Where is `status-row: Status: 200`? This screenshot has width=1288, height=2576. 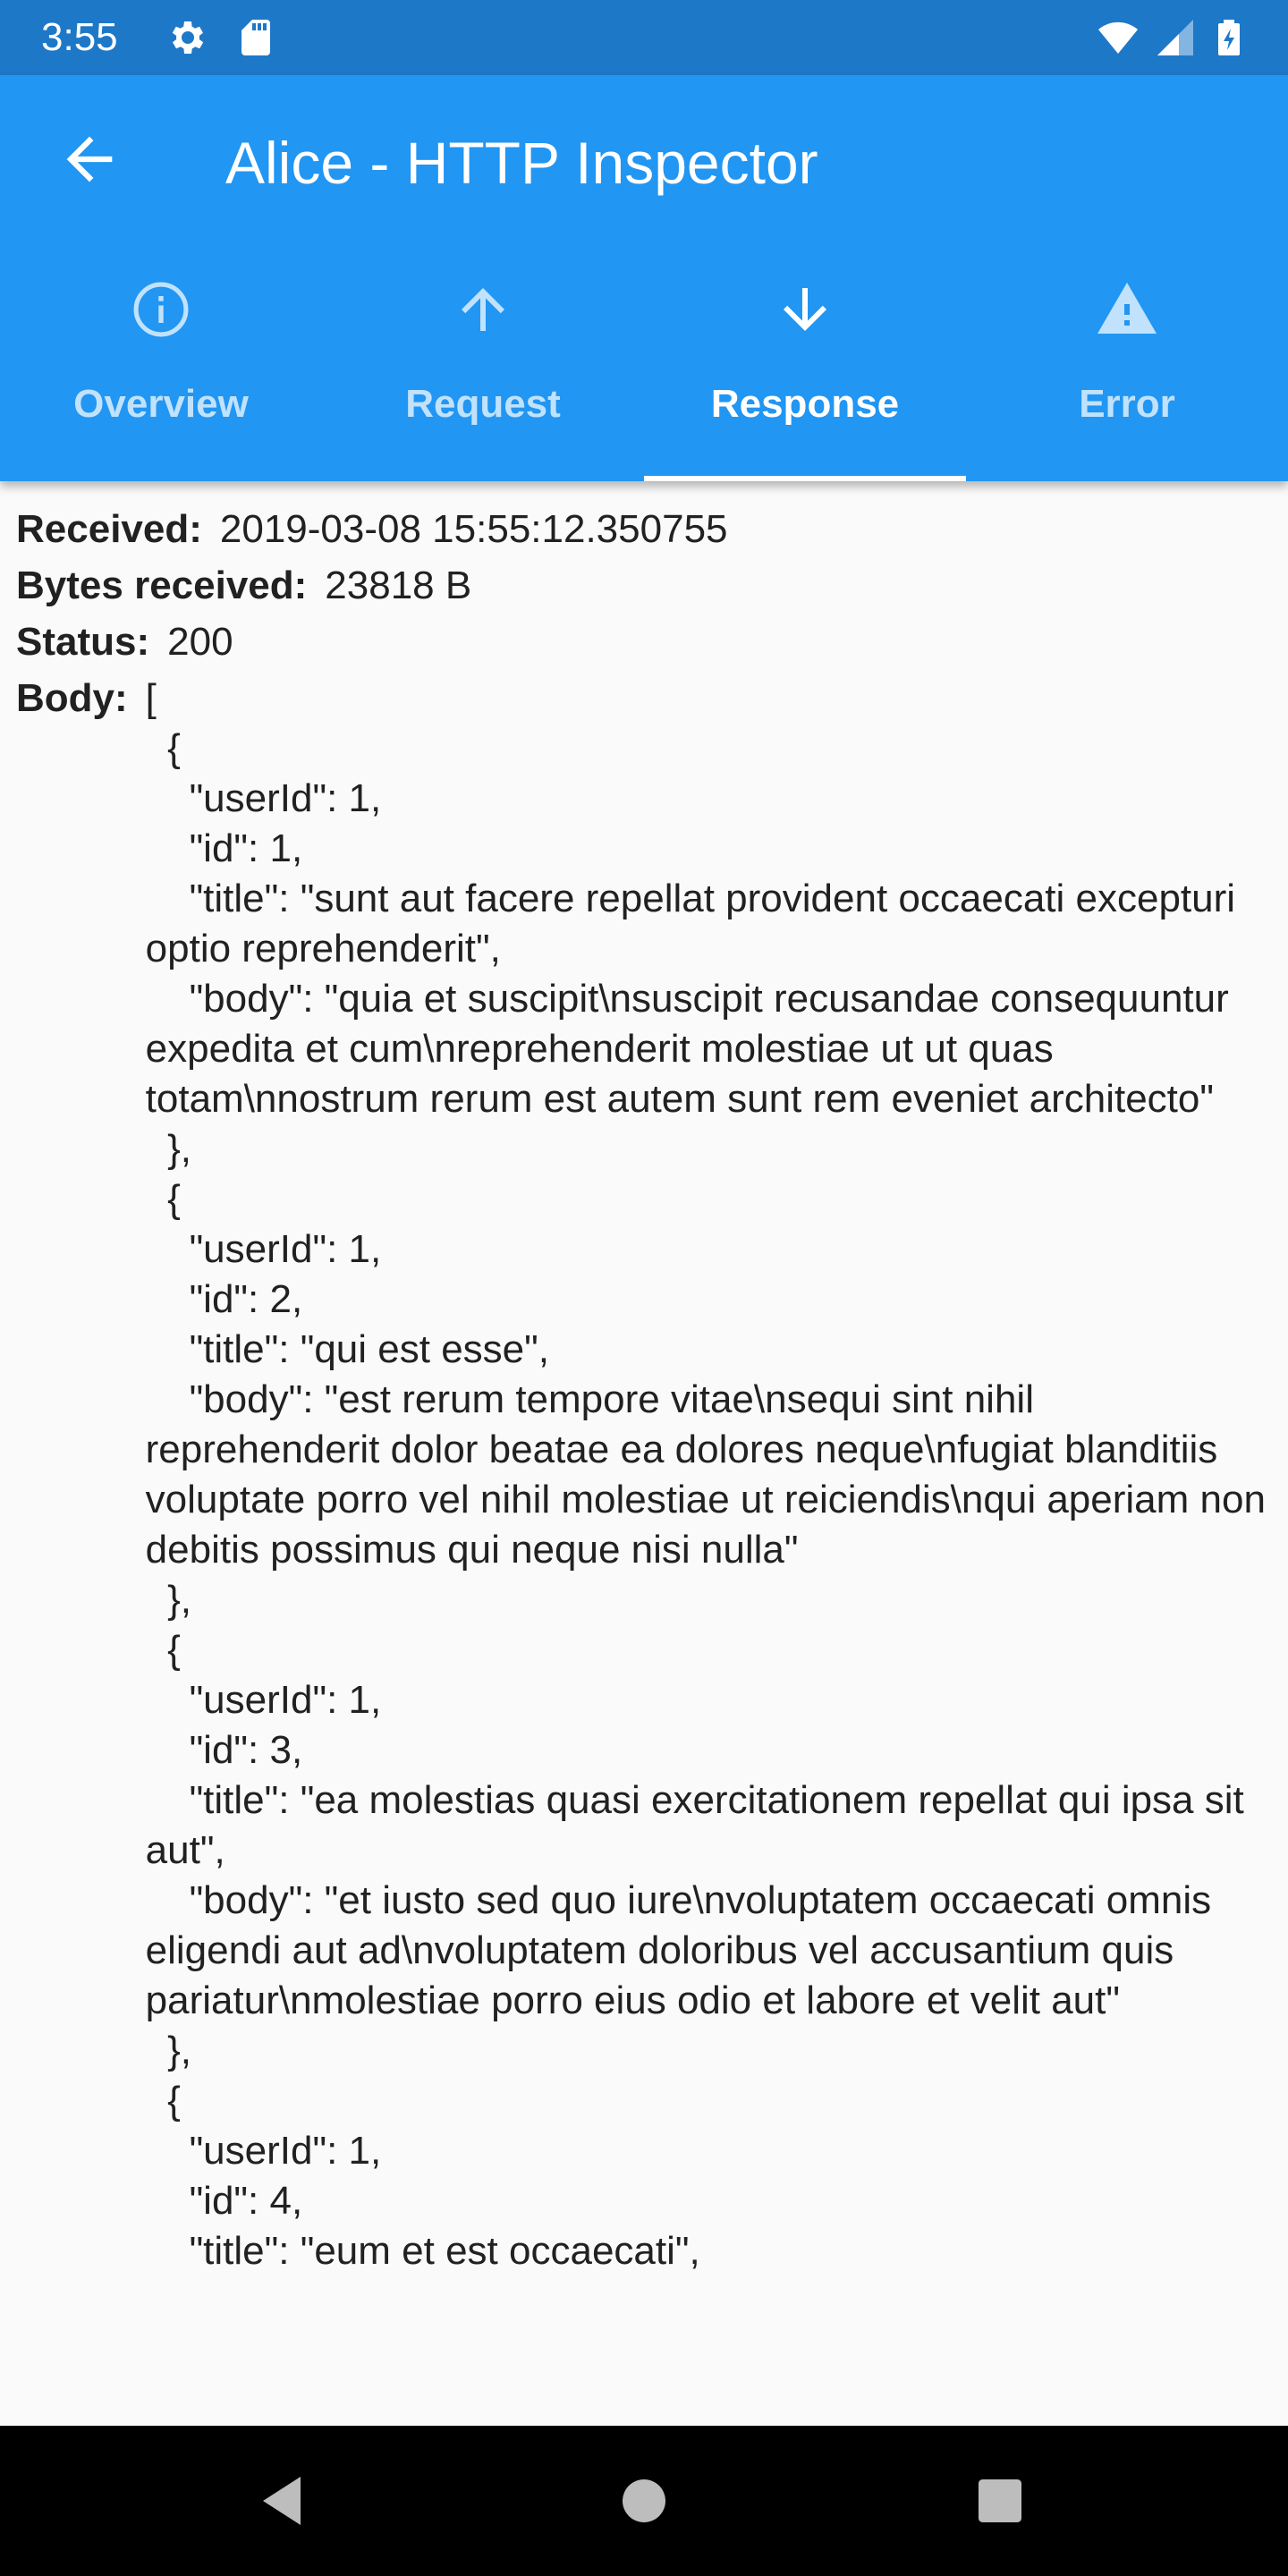
status-row: Status: 200 is located at coordinates (646, 642).